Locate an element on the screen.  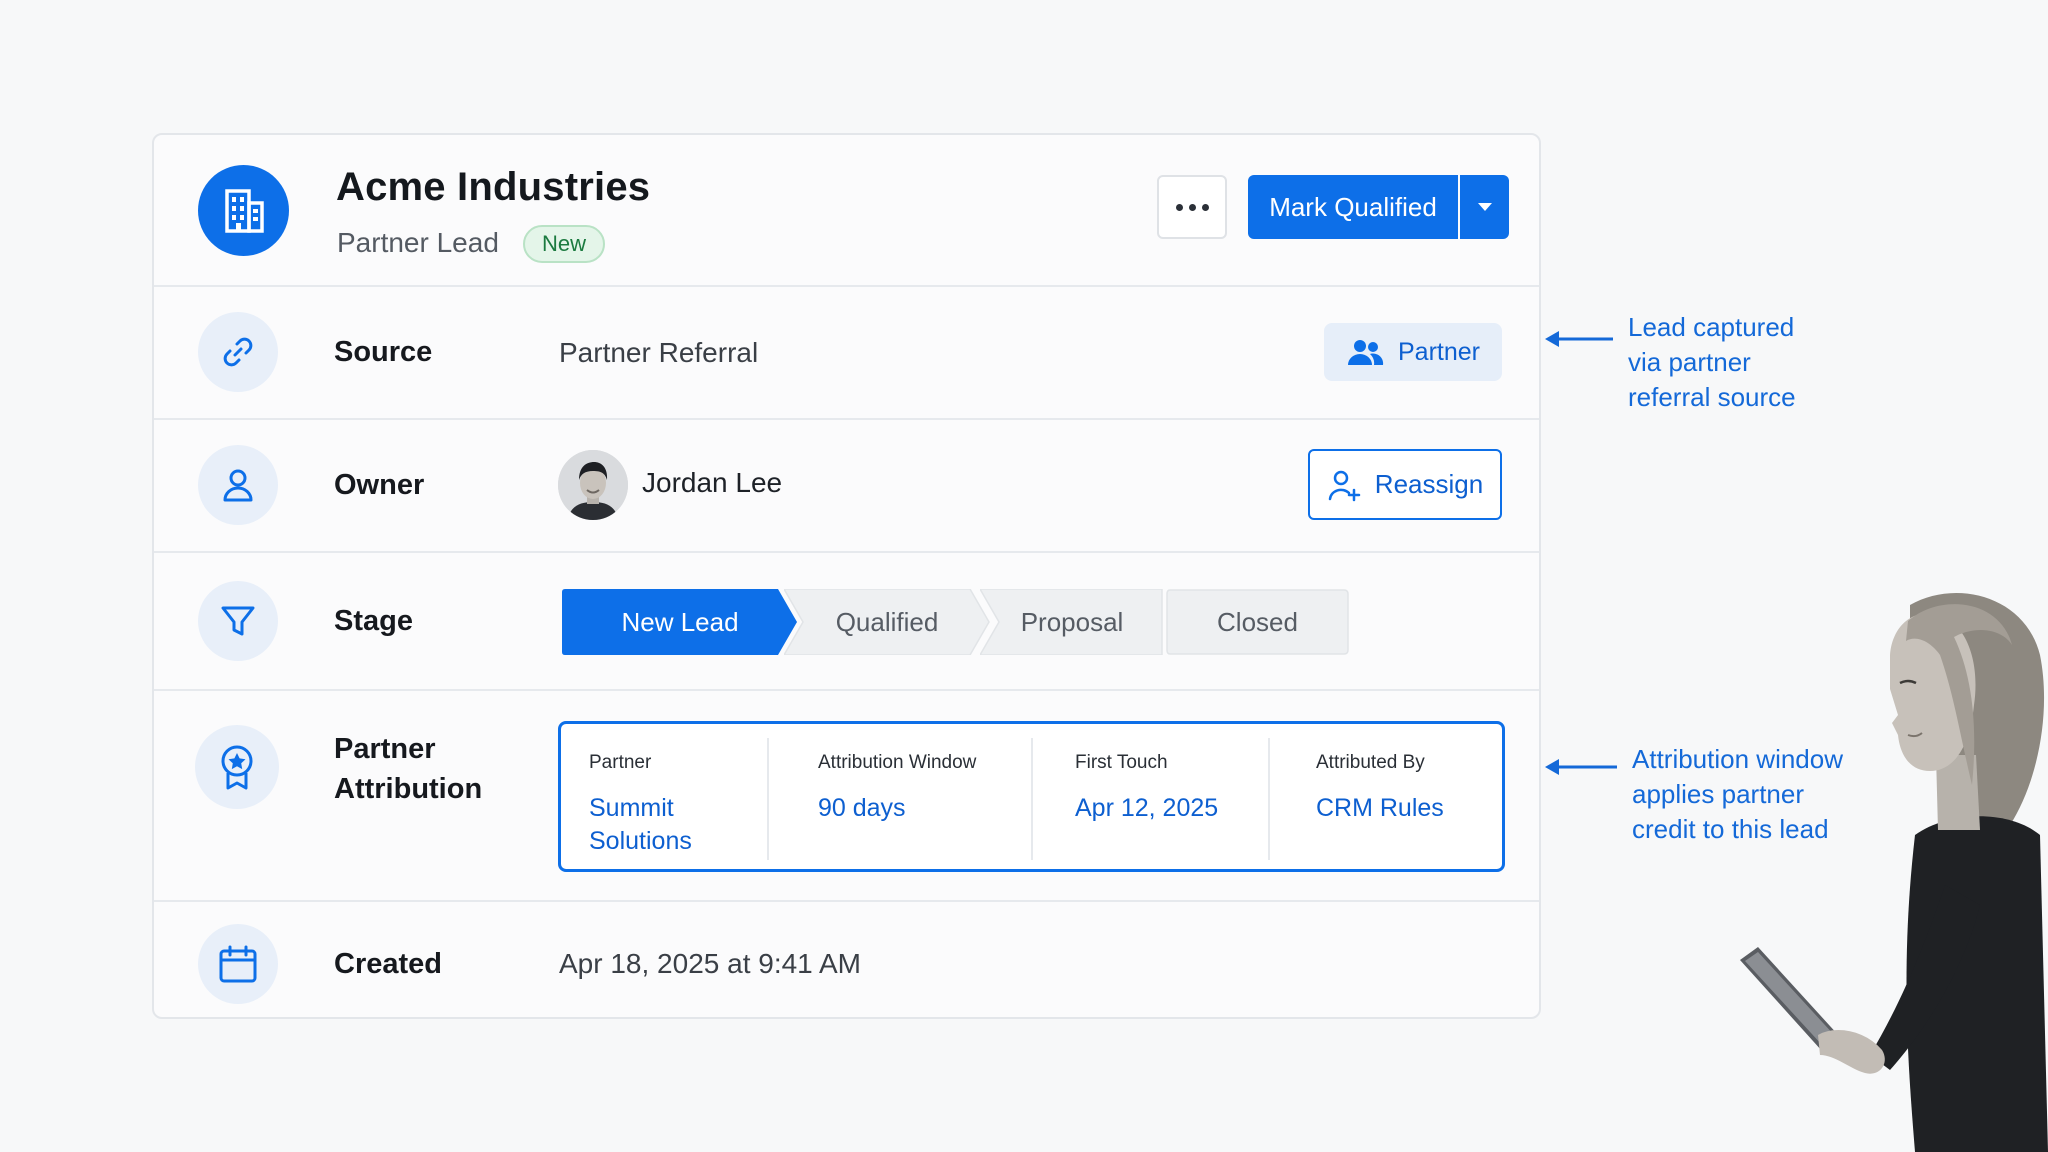
stage-step-label: Closed is located at coordinates (1257, 621).